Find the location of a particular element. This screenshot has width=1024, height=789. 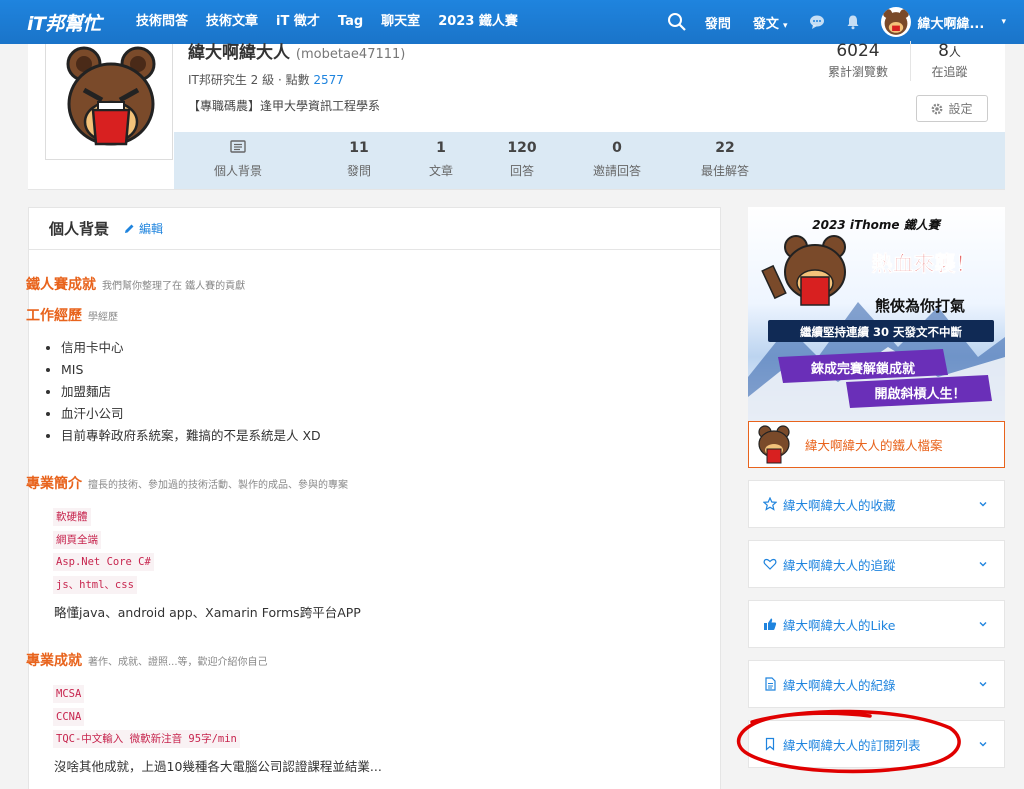

section-subtitle: 著作、成就、證照...等，歡迎介紹你自己 is located at coordinates (178, 662).